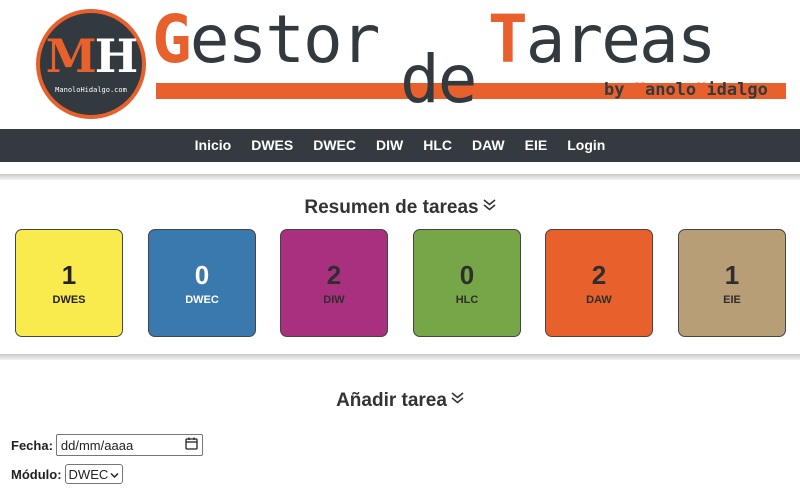 The height and width of the screenshot is (488, 800). Describe the element at coordinates (586, 145) in the screenshot. I see `nav-item-login: Login` at that location.